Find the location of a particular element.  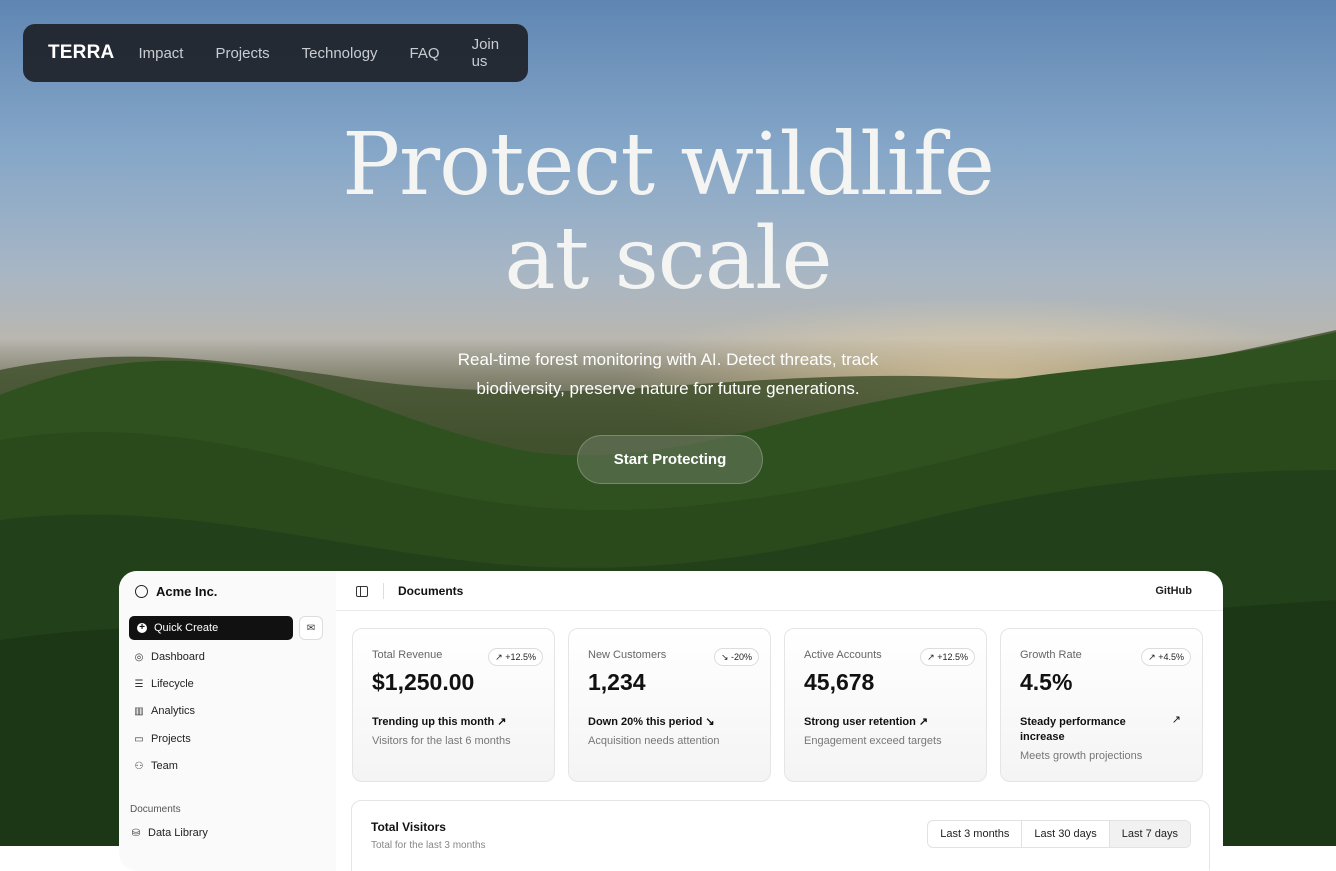

sidebar-group-documents: Documents is located at coordinates (155, 809).